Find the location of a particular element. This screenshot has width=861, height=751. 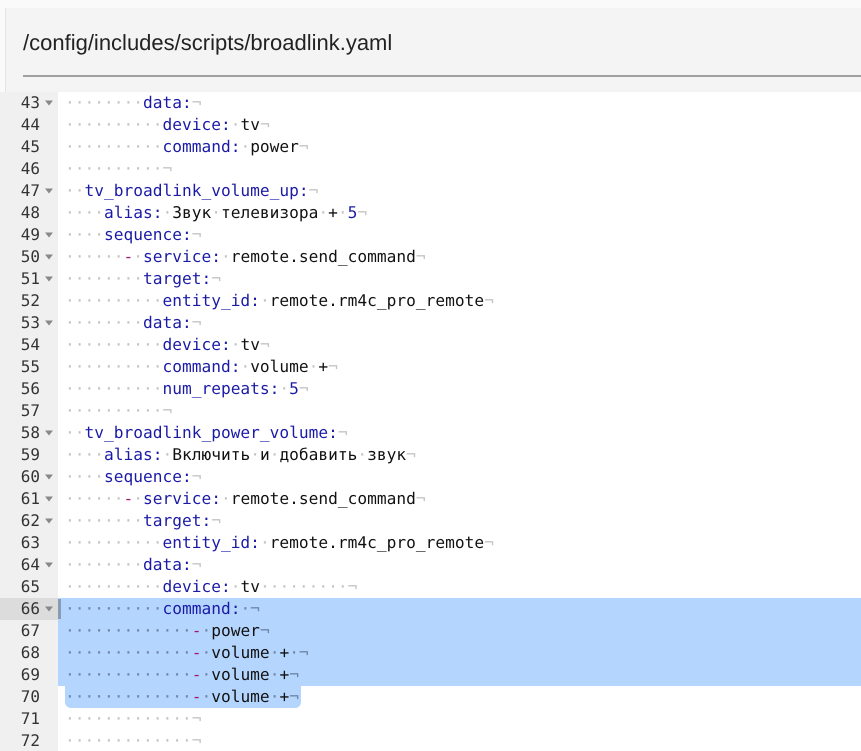

whitespace-dots: ············· is located at coordinates (128, 675).